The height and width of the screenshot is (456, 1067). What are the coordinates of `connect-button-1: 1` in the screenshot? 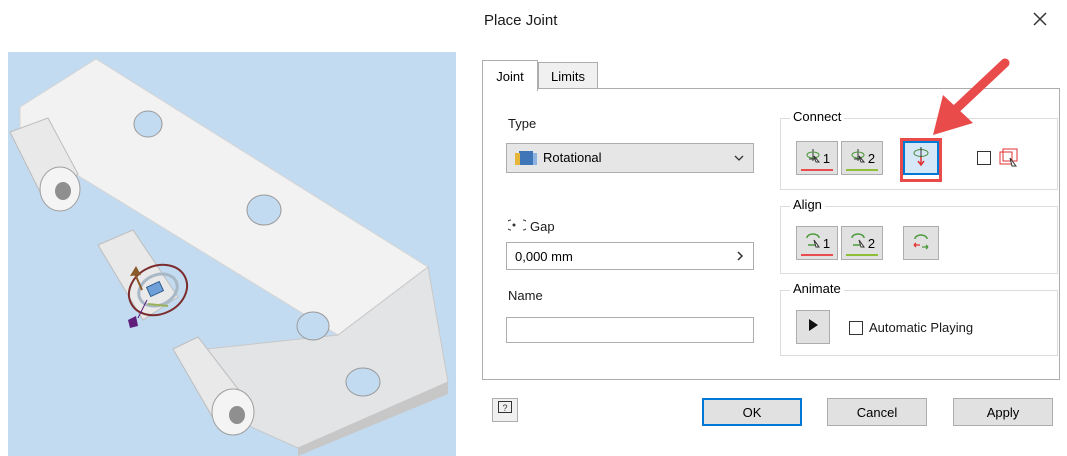 It's located at (817, 158).